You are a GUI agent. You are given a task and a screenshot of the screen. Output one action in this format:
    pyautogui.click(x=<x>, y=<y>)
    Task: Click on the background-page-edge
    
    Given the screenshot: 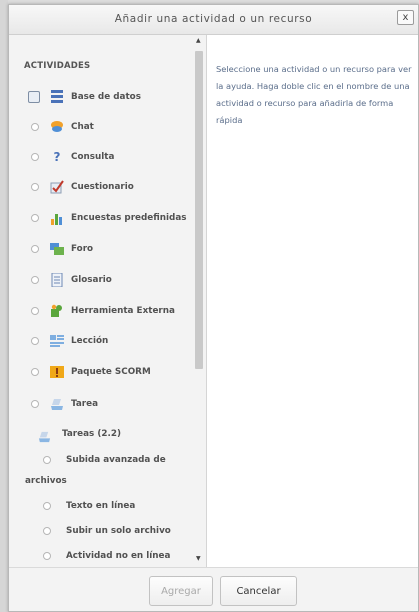 What is the action you would take?
    pyautogui.click(x=4, y=306)
    